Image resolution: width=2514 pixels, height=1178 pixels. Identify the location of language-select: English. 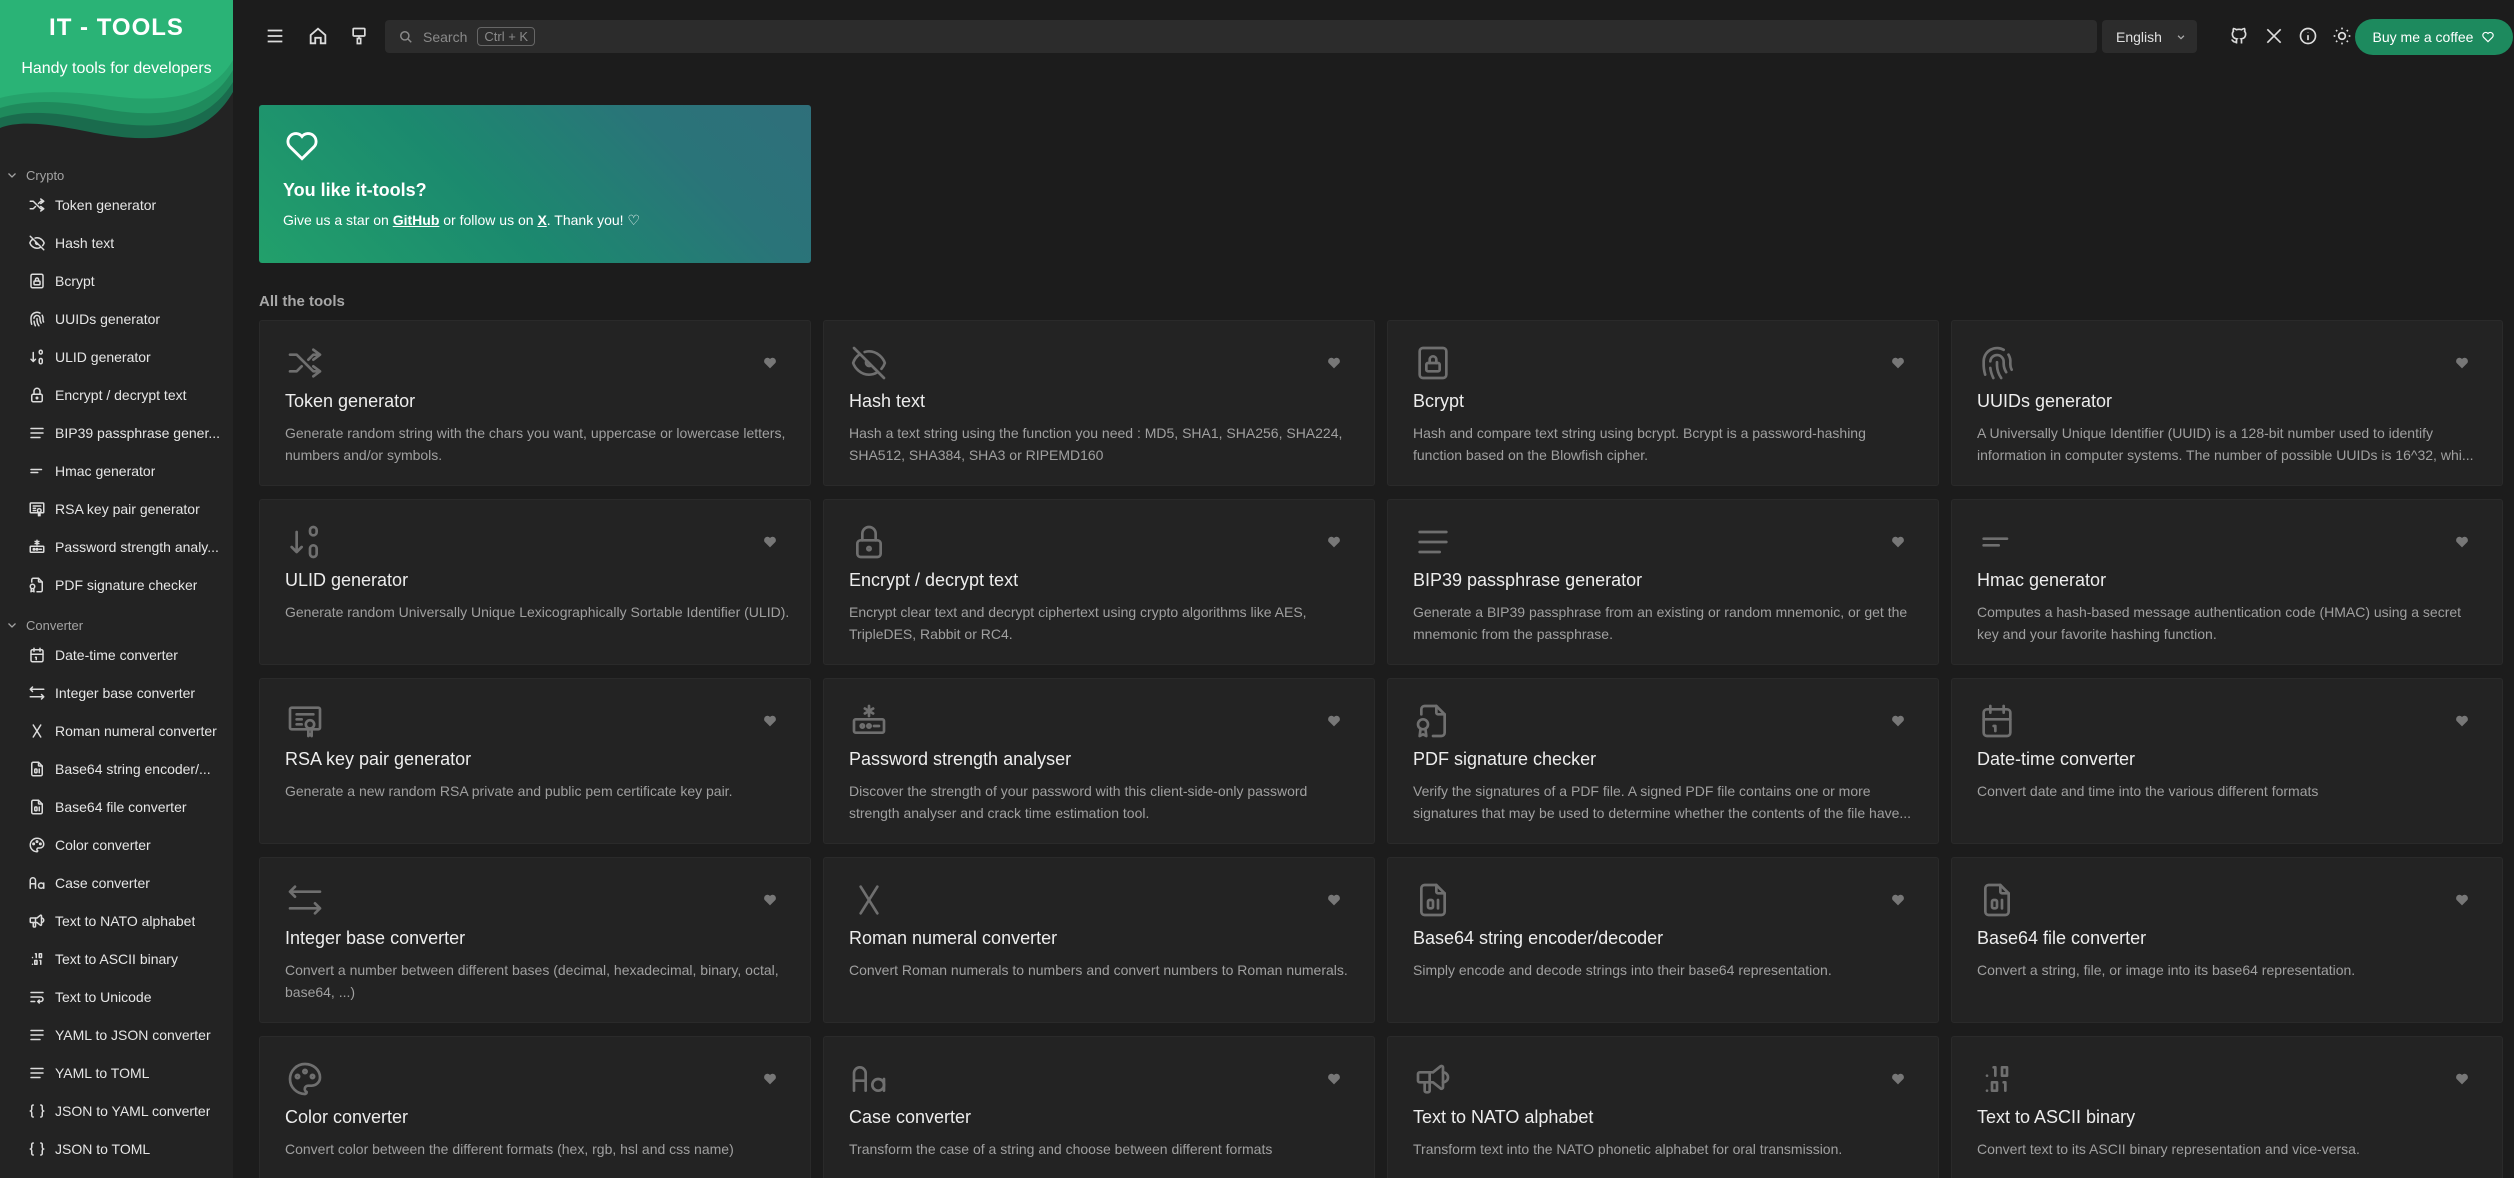
(2149, 36).